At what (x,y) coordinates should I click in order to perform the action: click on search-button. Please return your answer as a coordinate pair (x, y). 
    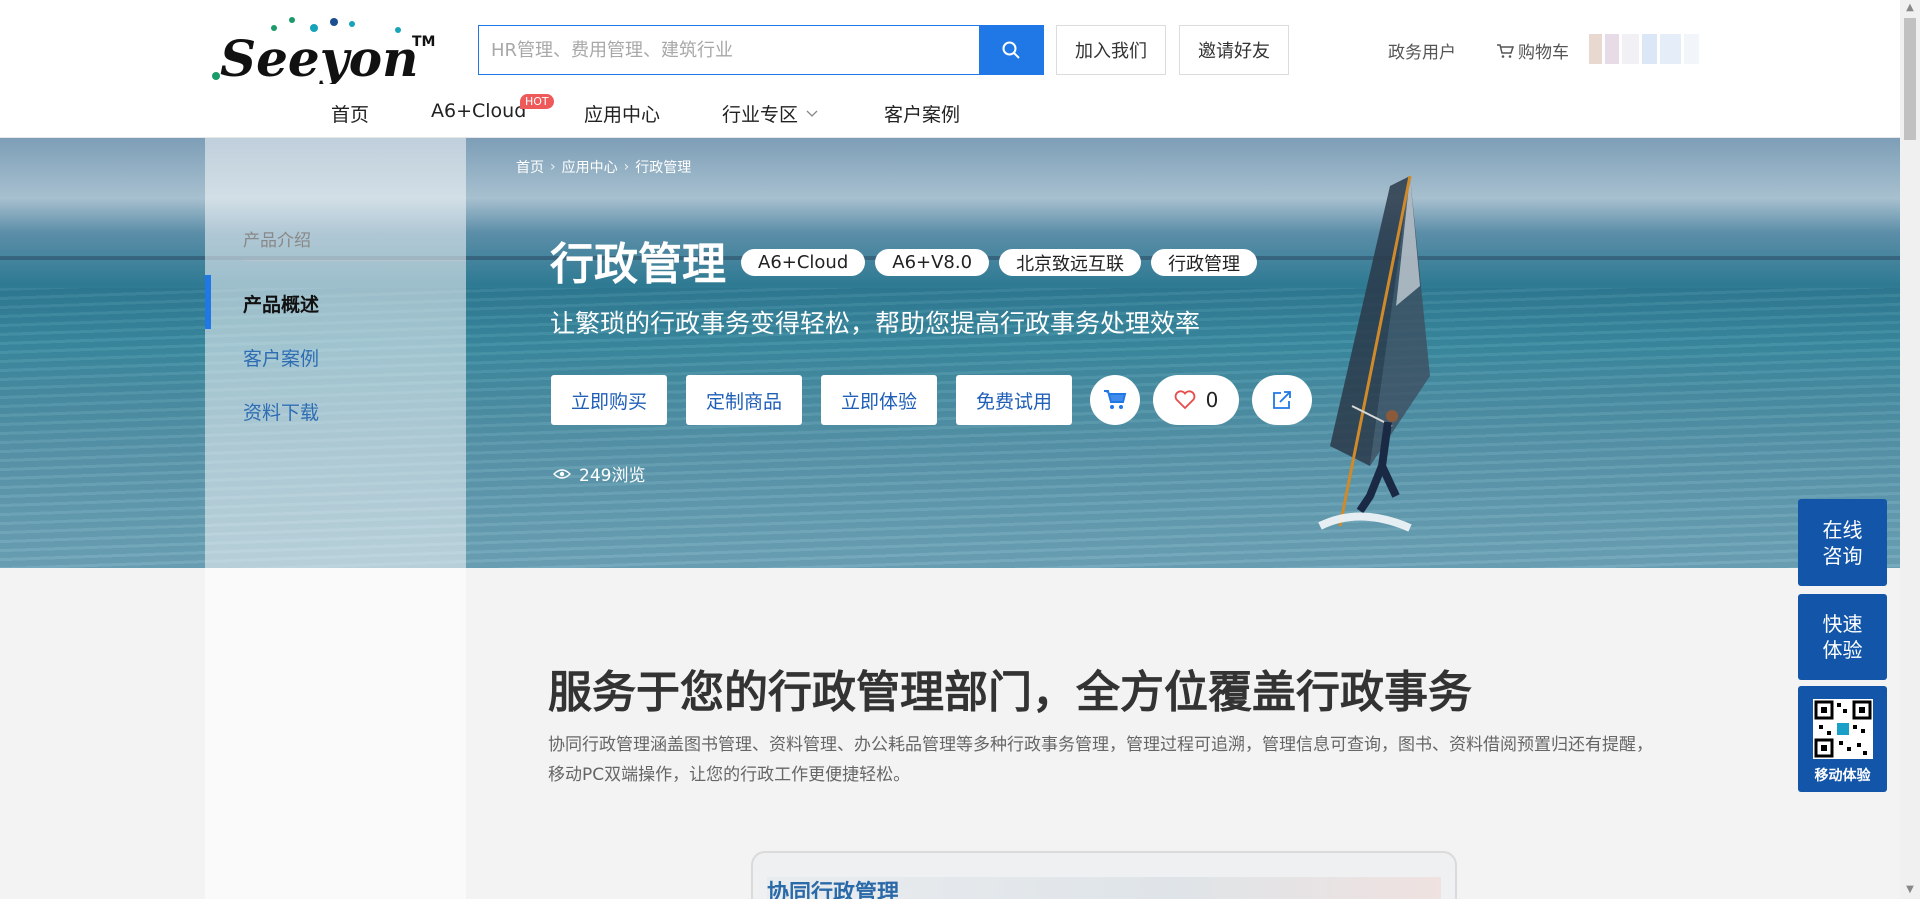
    Looking at the image, I should click on (1011, 50).